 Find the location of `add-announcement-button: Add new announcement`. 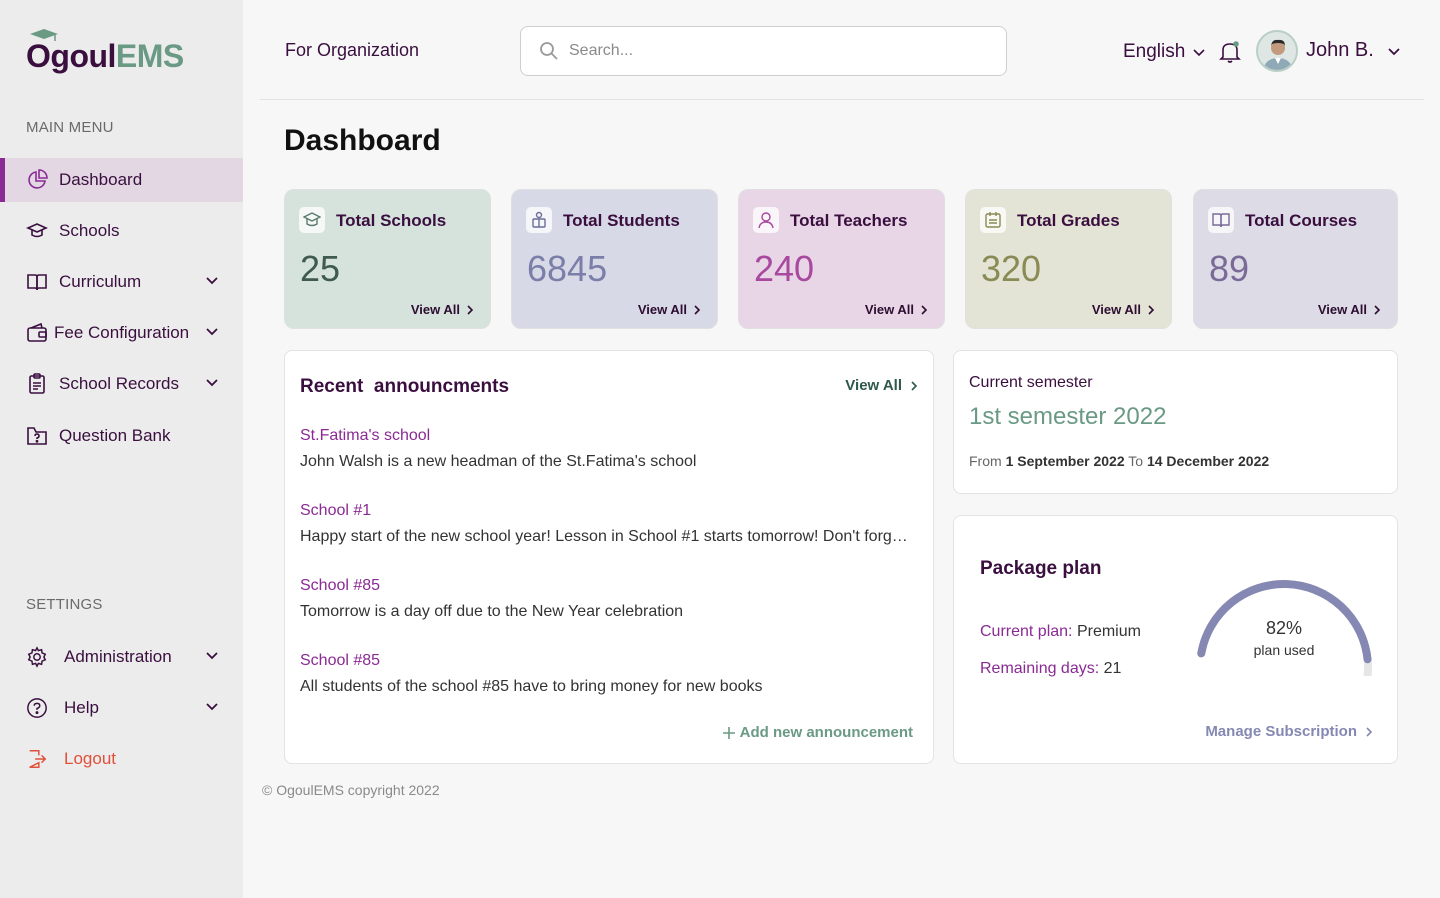

add-announcement-button: Add new announcement is located at coordinates (817, 732).